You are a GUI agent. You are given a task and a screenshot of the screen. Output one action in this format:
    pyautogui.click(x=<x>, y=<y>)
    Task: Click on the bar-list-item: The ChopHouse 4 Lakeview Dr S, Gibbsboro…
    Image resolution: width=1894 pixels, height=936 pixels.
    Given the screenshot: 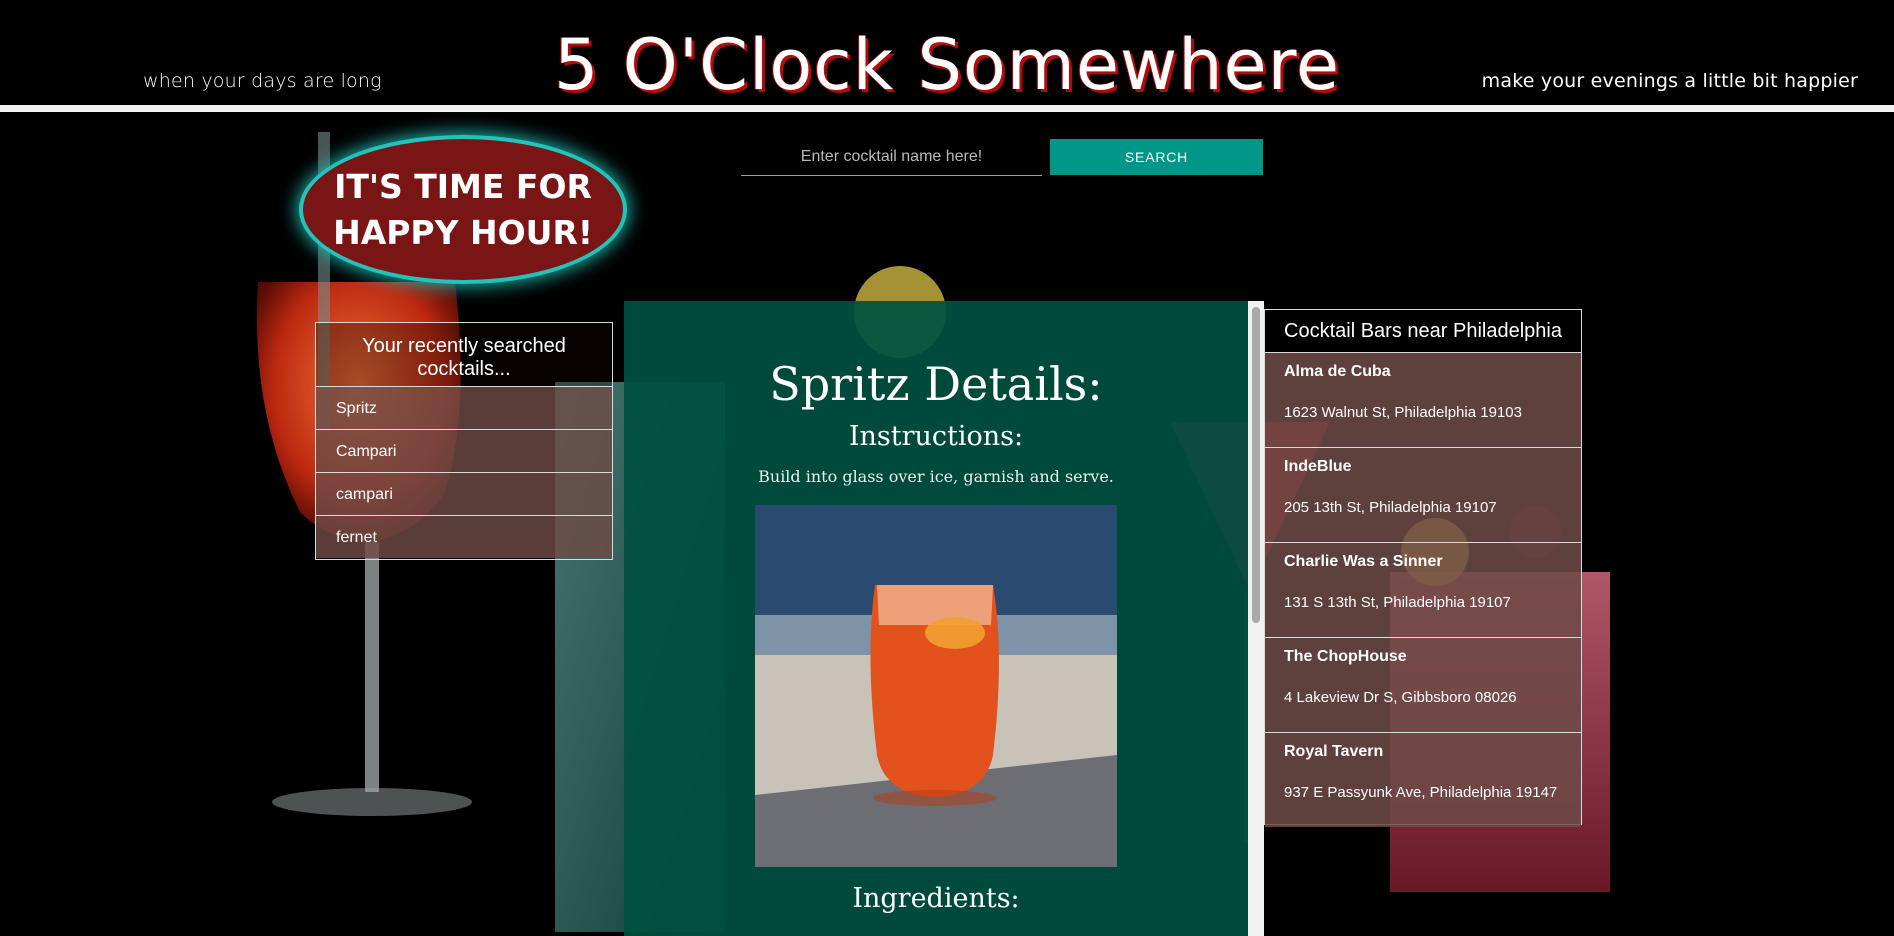 What is the action you would take?
    pyautogui.click(x=1423, y=684)
    